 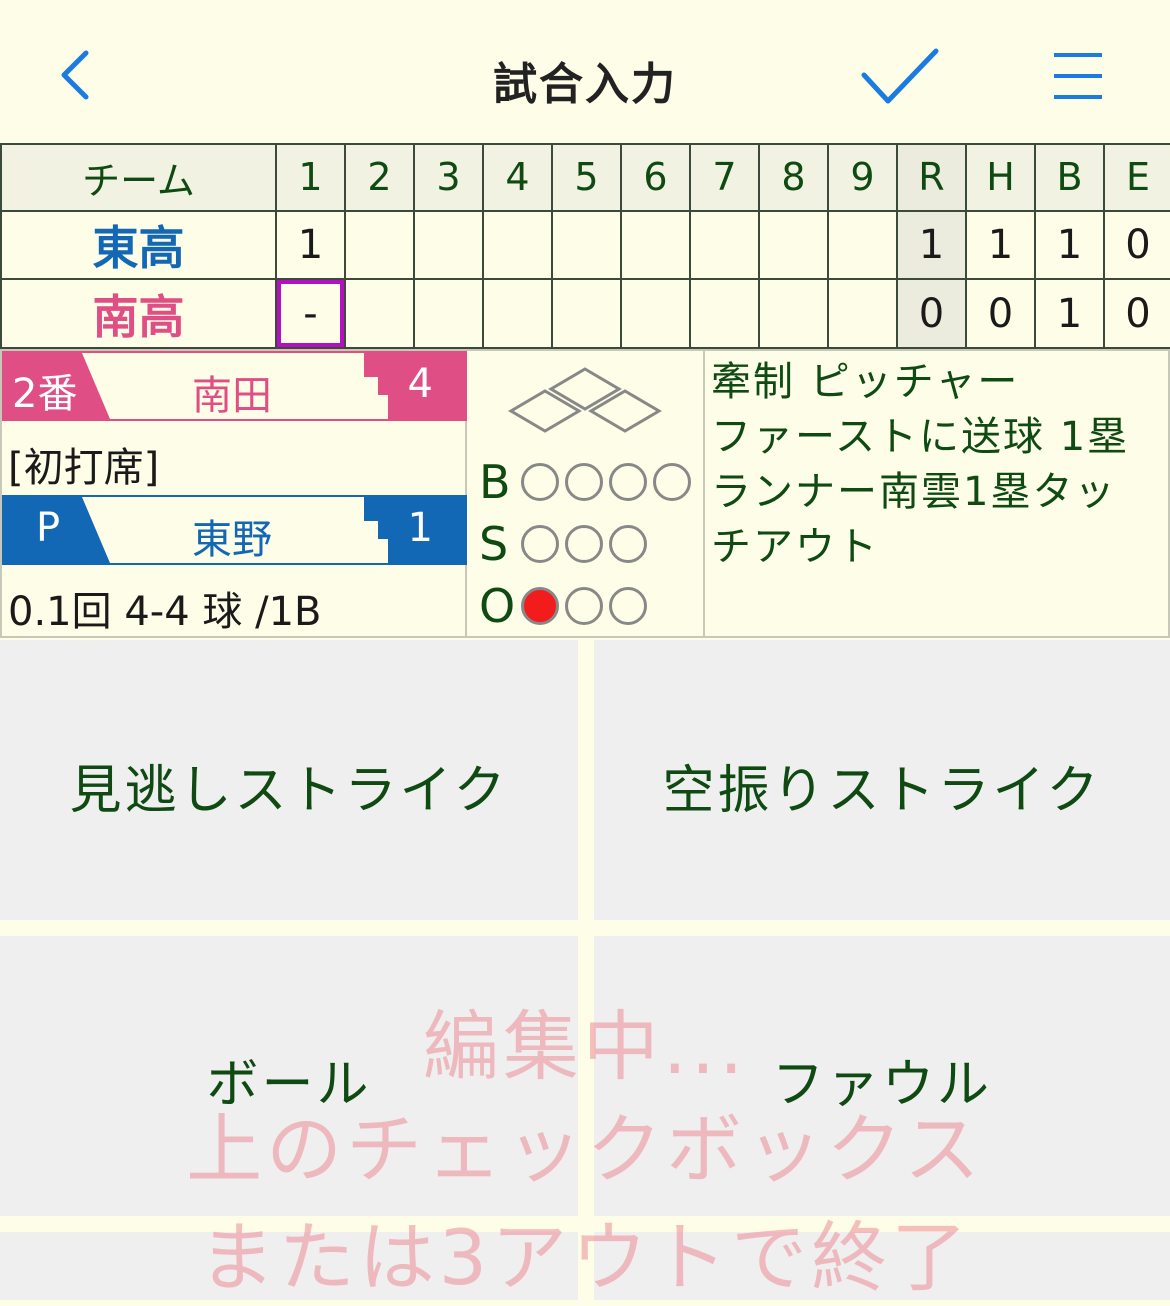 What do you see at coordinates (585, 400) in the screenshot?
I see `base-diamond-icon` at bounding box center [585, 400].